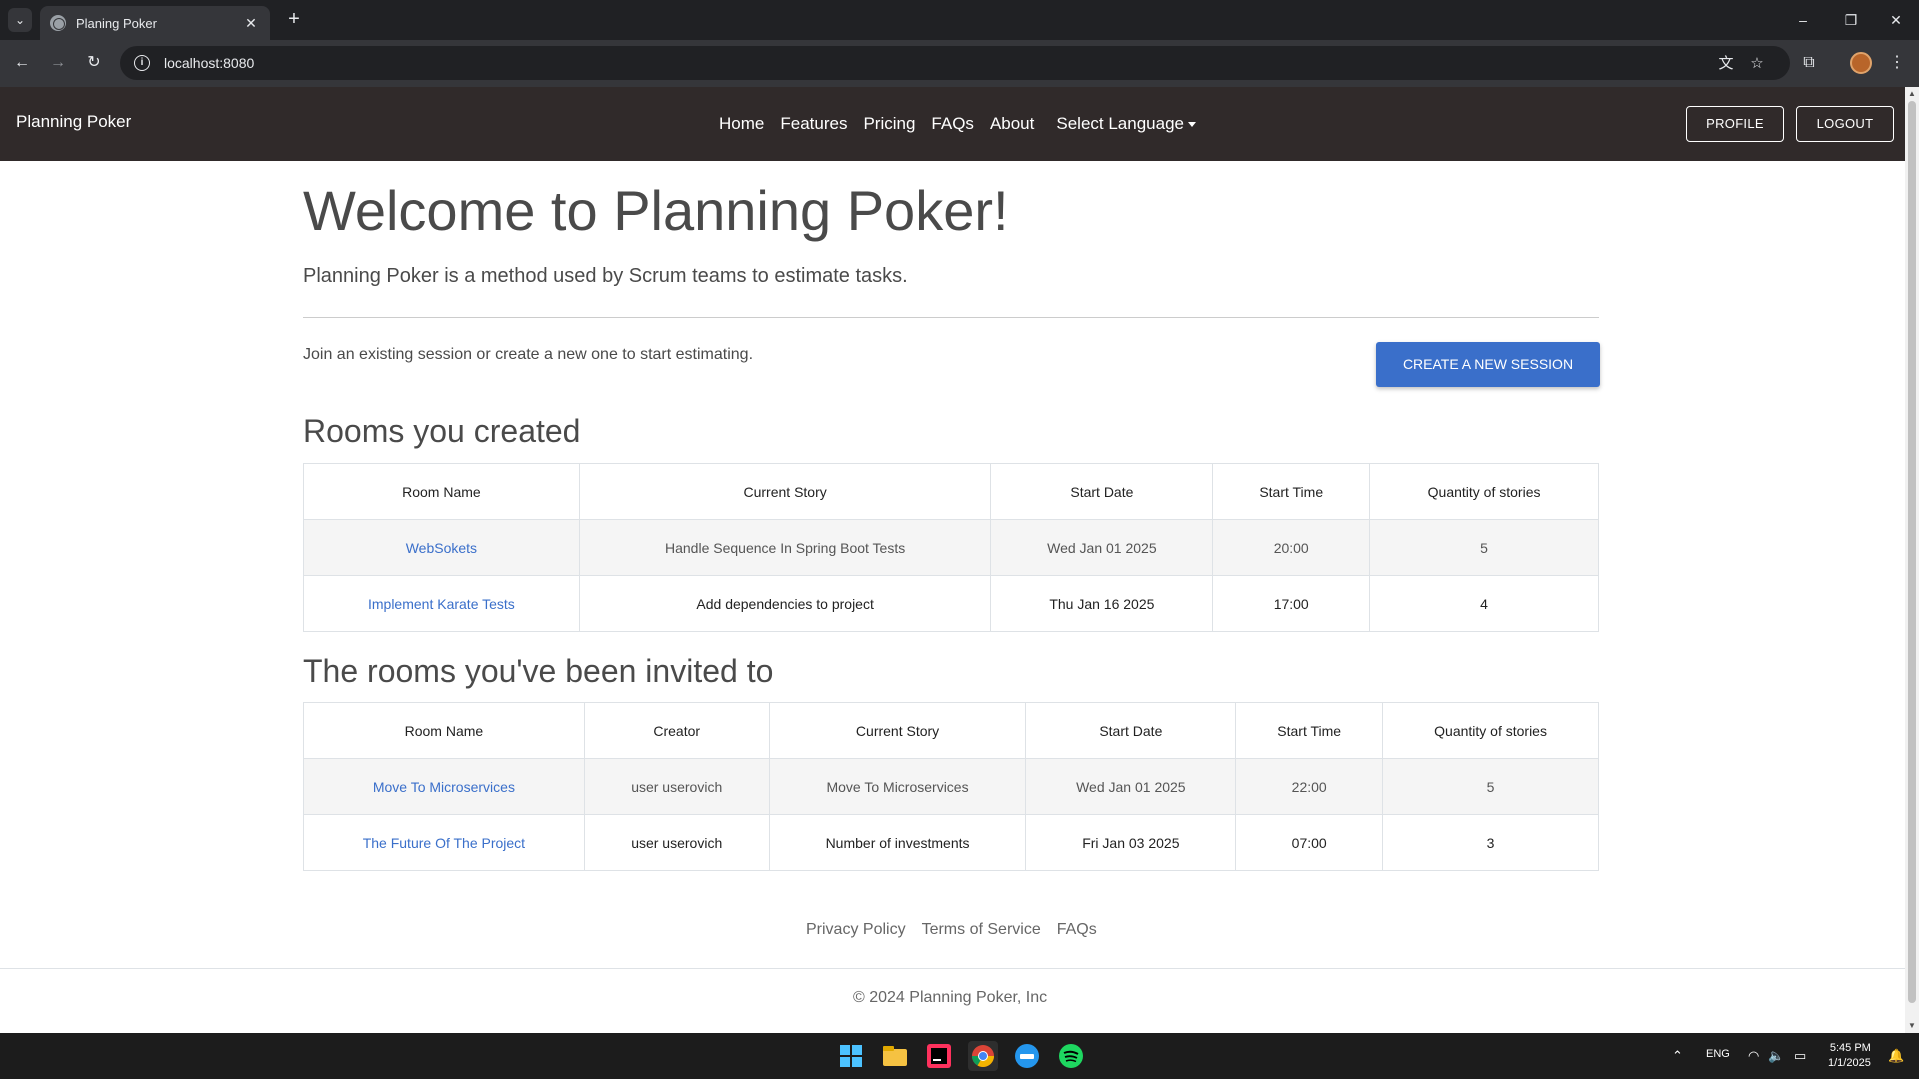  What do you see at coordinates (1102, 603) in the screenshot?
I see `start-date-cell: Thu Jan 16 2025` at bounding box center [1102, 603].